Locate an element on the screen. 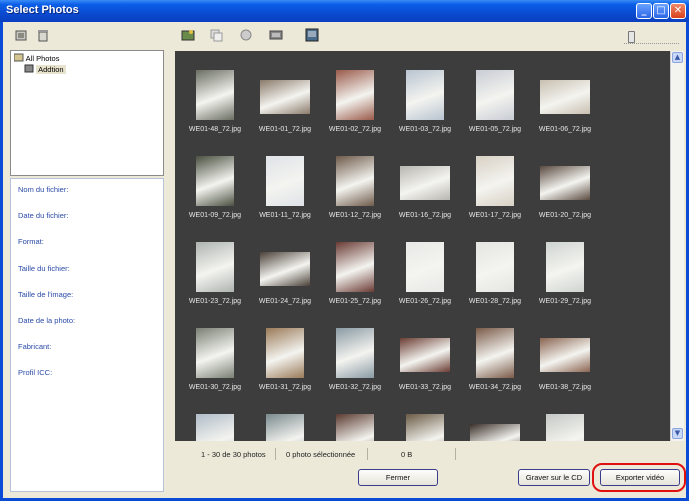 Image resolution: width=689 pixels, height=501 pixels. trash-icon is located at coordinates (43, 36).